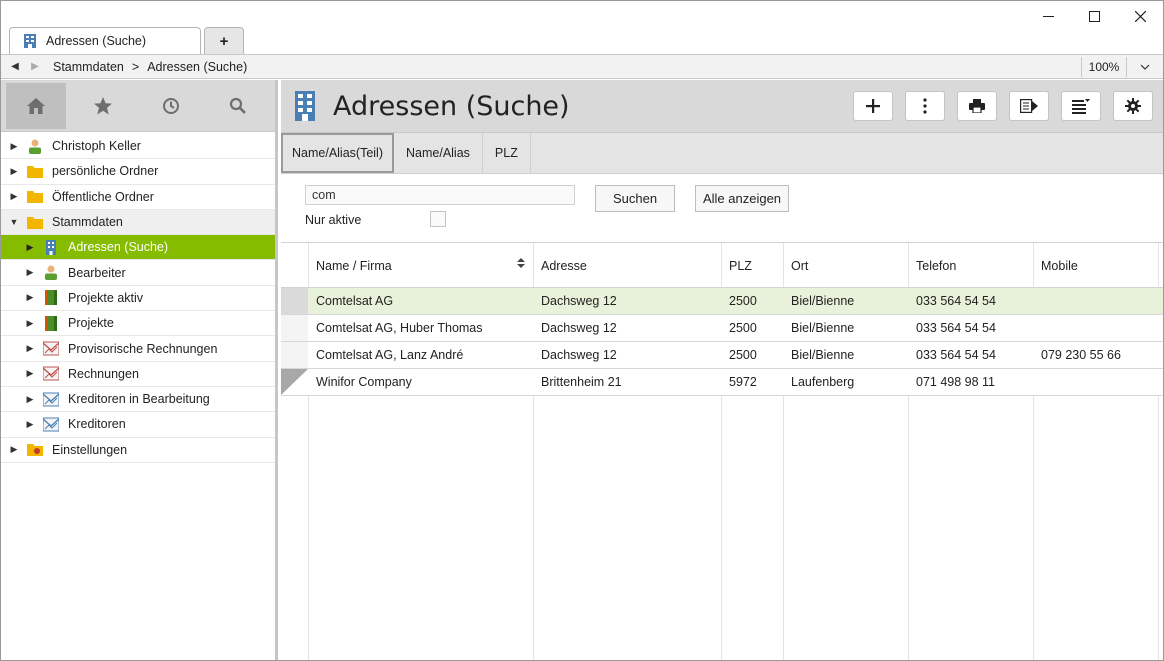 The image size is (1164, 661). What do you see at coordinates (1081, 355) in the screenshot?
I see `cell-mobile: 079 230 55 66` at bounding box center [1081, 355].